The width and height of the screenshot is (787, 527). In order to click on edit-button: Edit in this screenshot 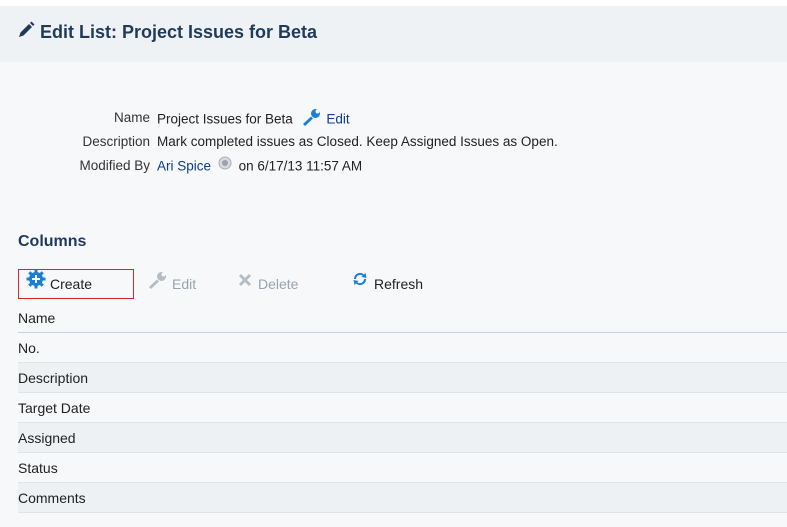, I will do `click(172, 284)`.